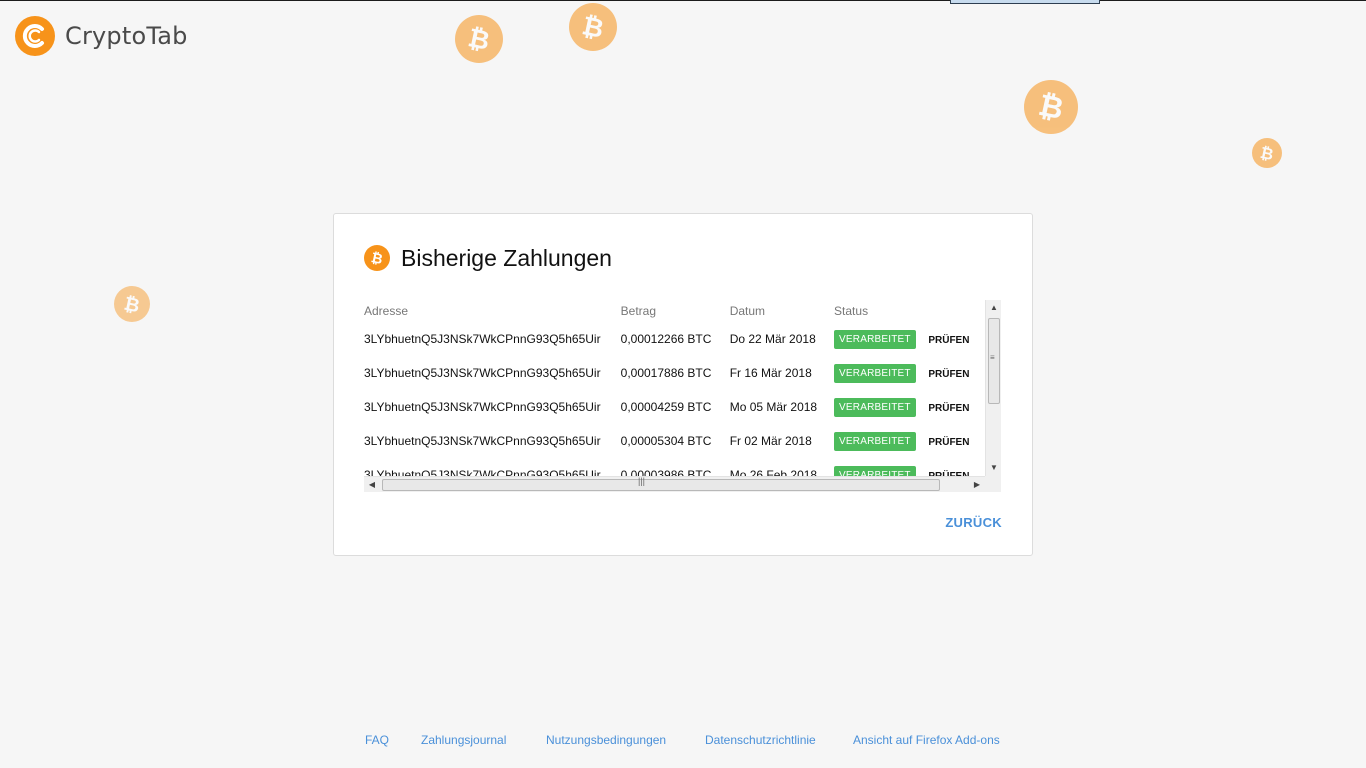 The width and height of the screenshot is (1366, 768). What do you see at coordinates (666, 407) in the screenshot?
I see `payment-amount: 0,00004259 BTC` at bounding box center [666, 407].